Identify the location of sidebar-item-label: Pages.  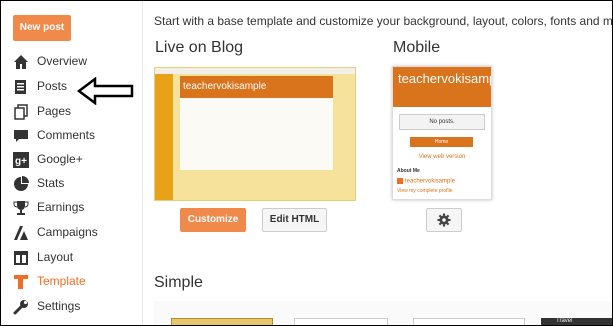
(54, 111).